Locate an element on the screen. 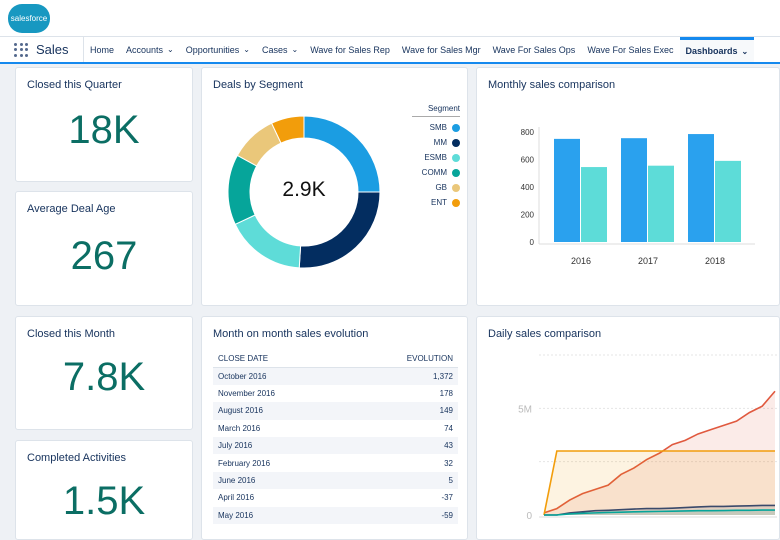  legend-item: MM is located at coordinates (436, 142).